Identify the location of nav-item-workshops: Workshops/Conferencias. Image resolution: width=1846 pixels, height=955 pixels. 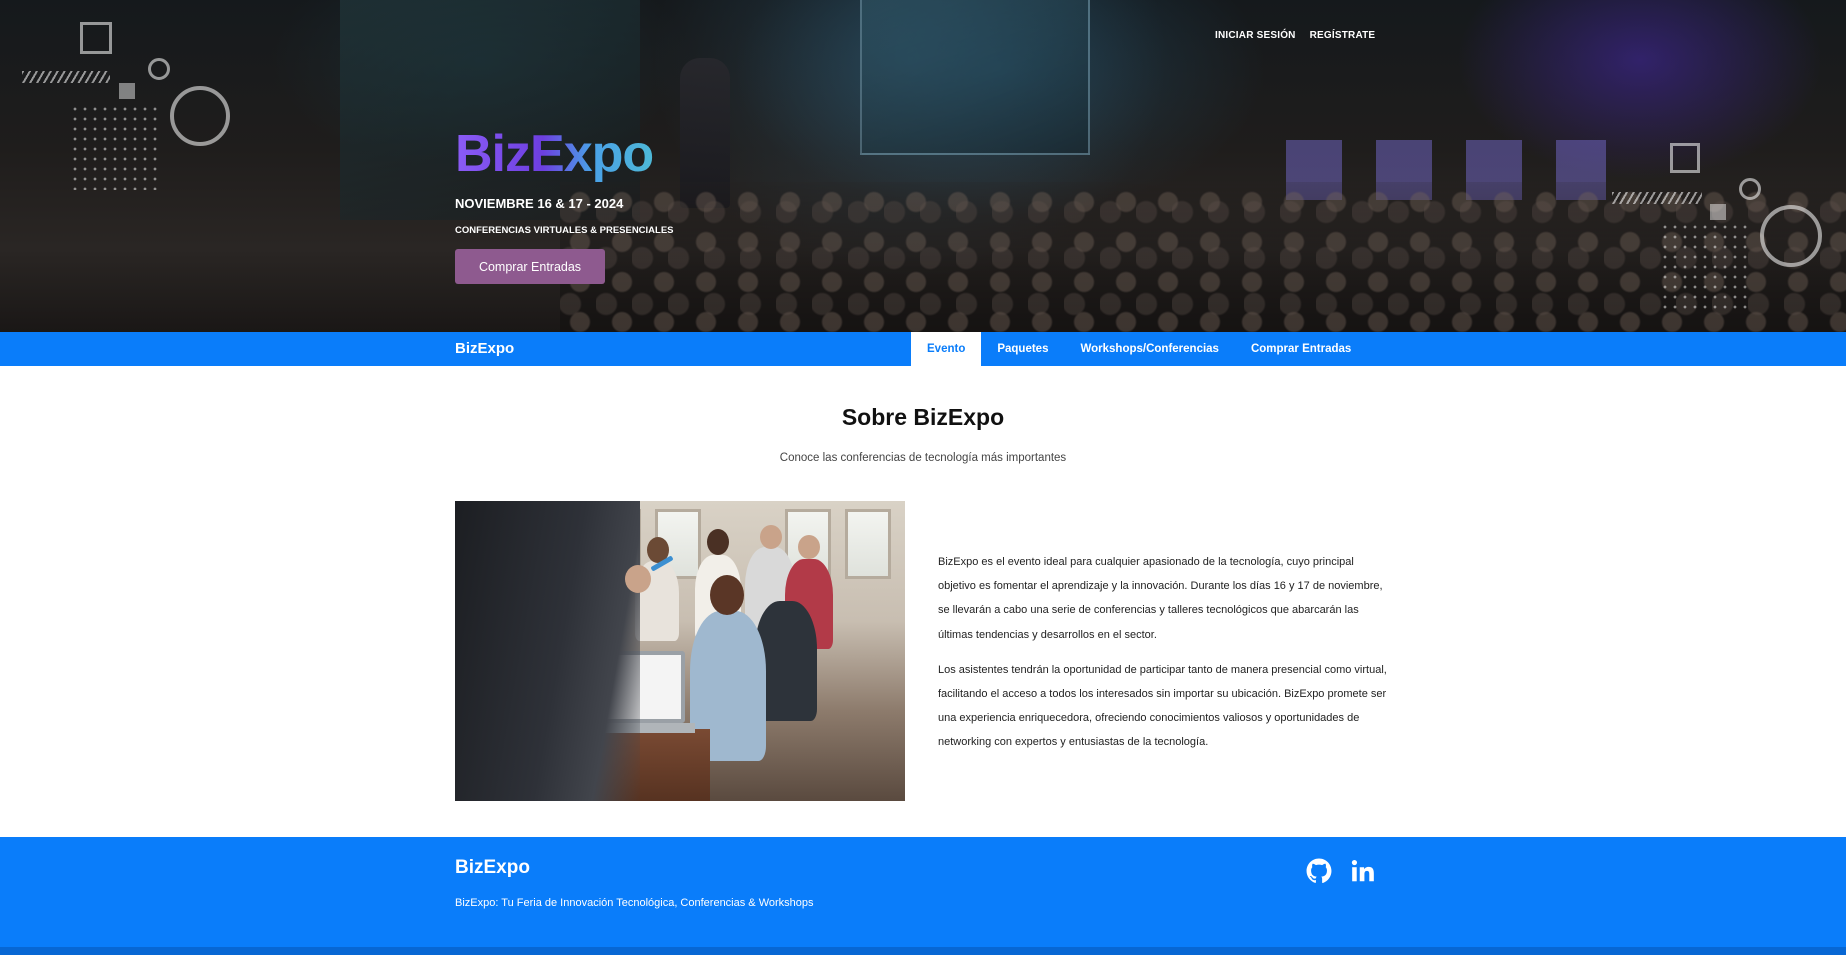
(1149, 349).